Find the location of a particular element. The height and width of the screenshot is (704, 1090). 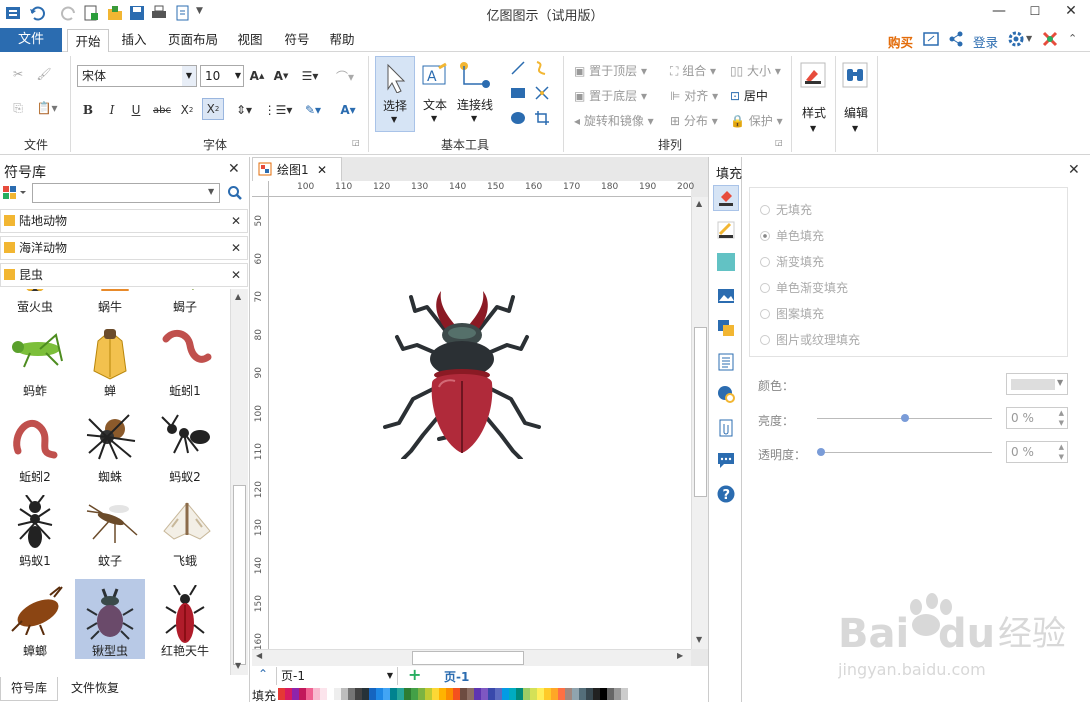

crop-tool-icon is located at coordinates (542, 118).